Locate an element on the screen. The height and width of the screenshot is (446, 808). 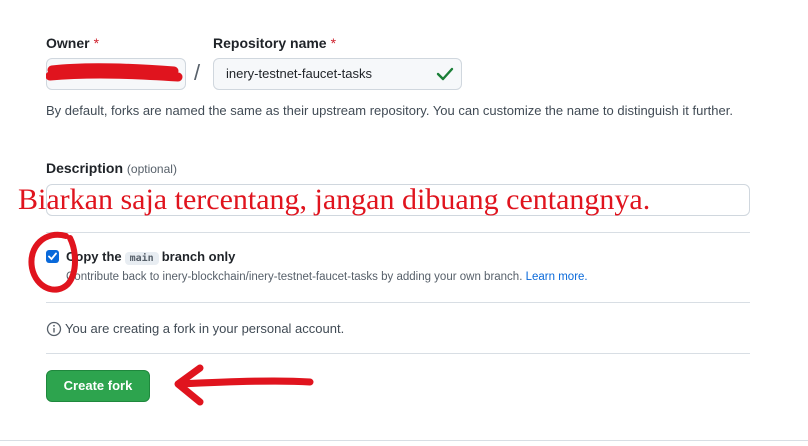
learn-more-link: Learn more. is located at coordinates (557, 277).